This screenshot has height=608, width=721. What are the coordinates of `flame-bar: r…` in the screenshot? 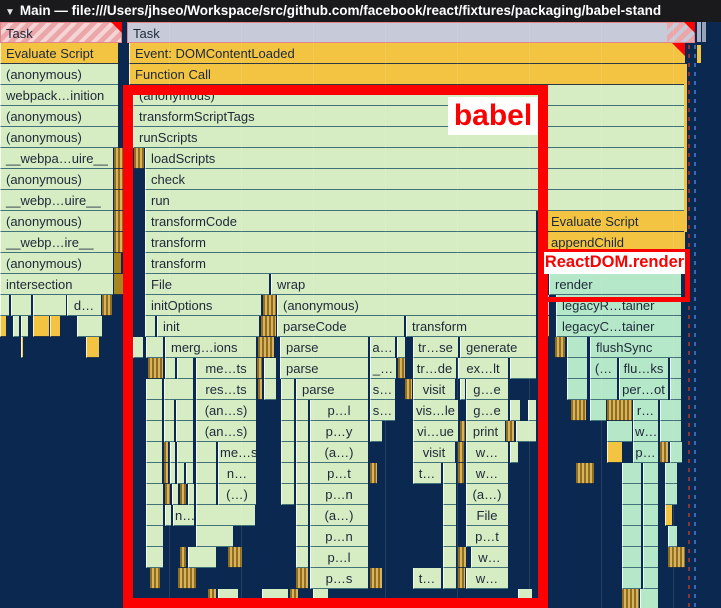 It's located at (645, 410).